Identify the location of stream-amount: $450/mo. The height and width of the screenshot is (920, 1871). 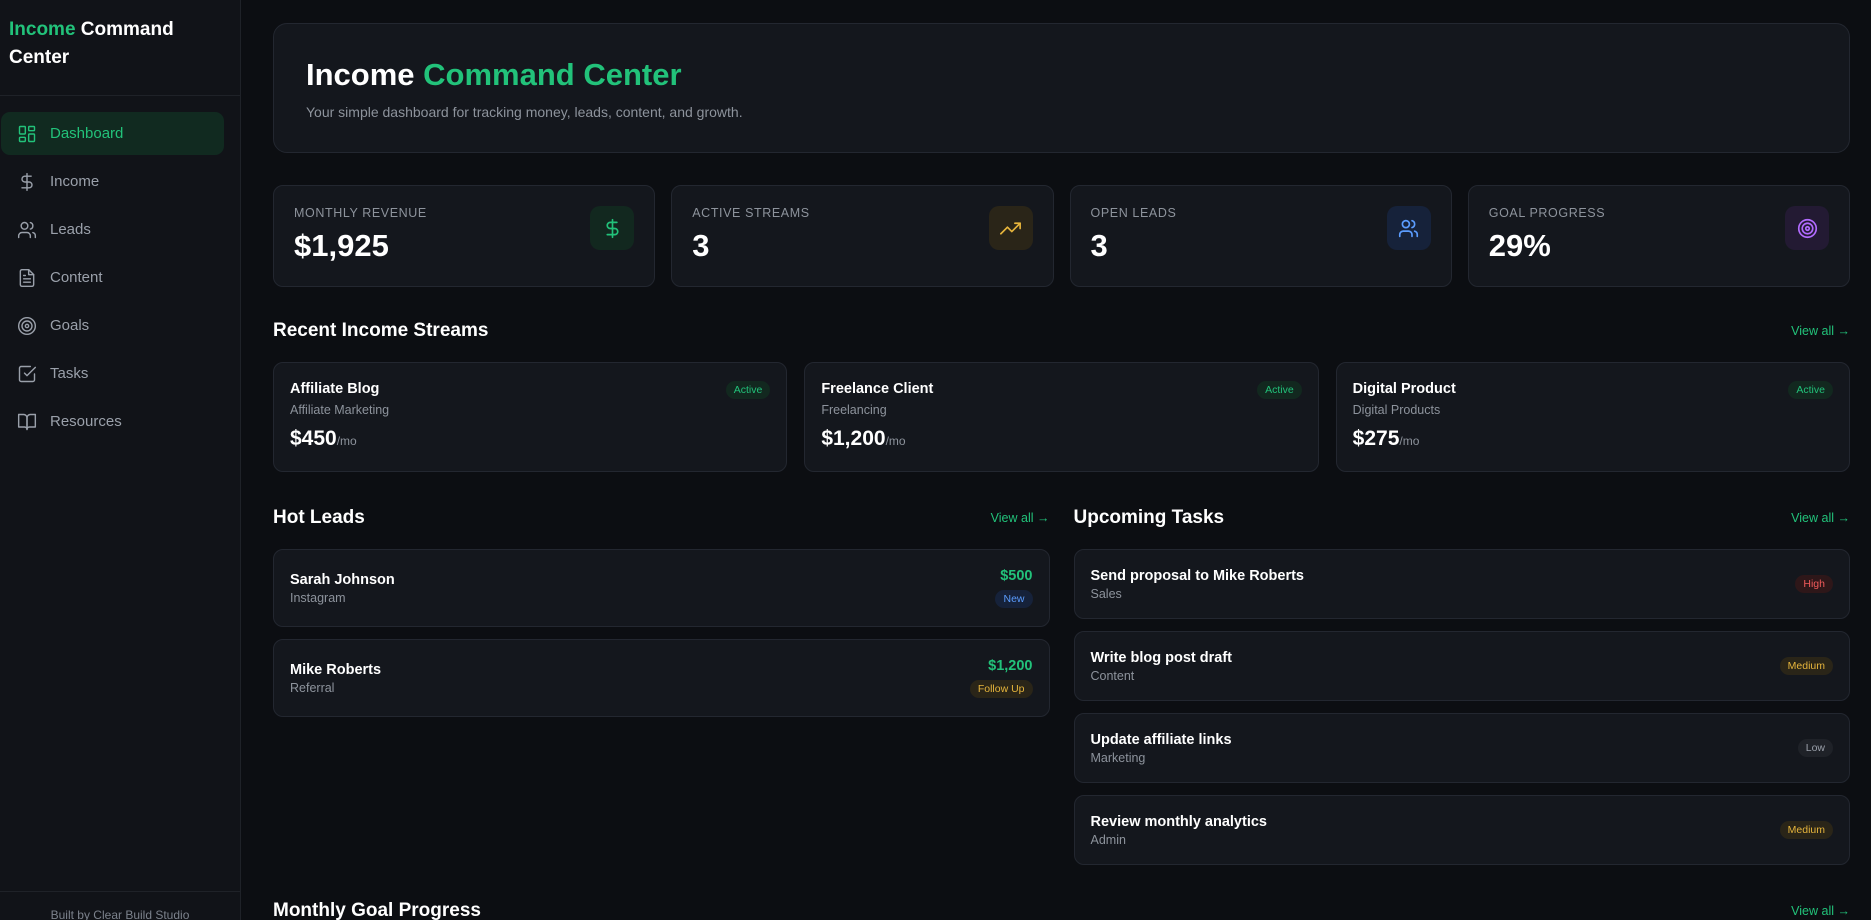
(323, 438).